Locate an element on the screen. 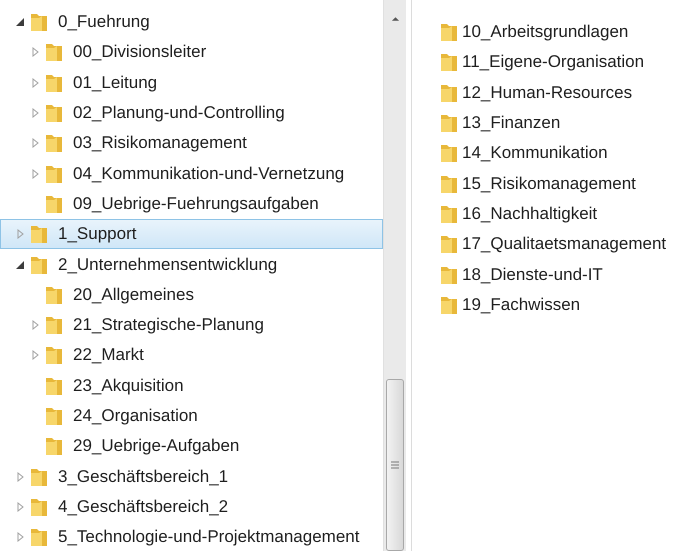 This screenshot has height=551, width=689. folder-item: 15_Risikomanagement is located at coordinates (564, 183).